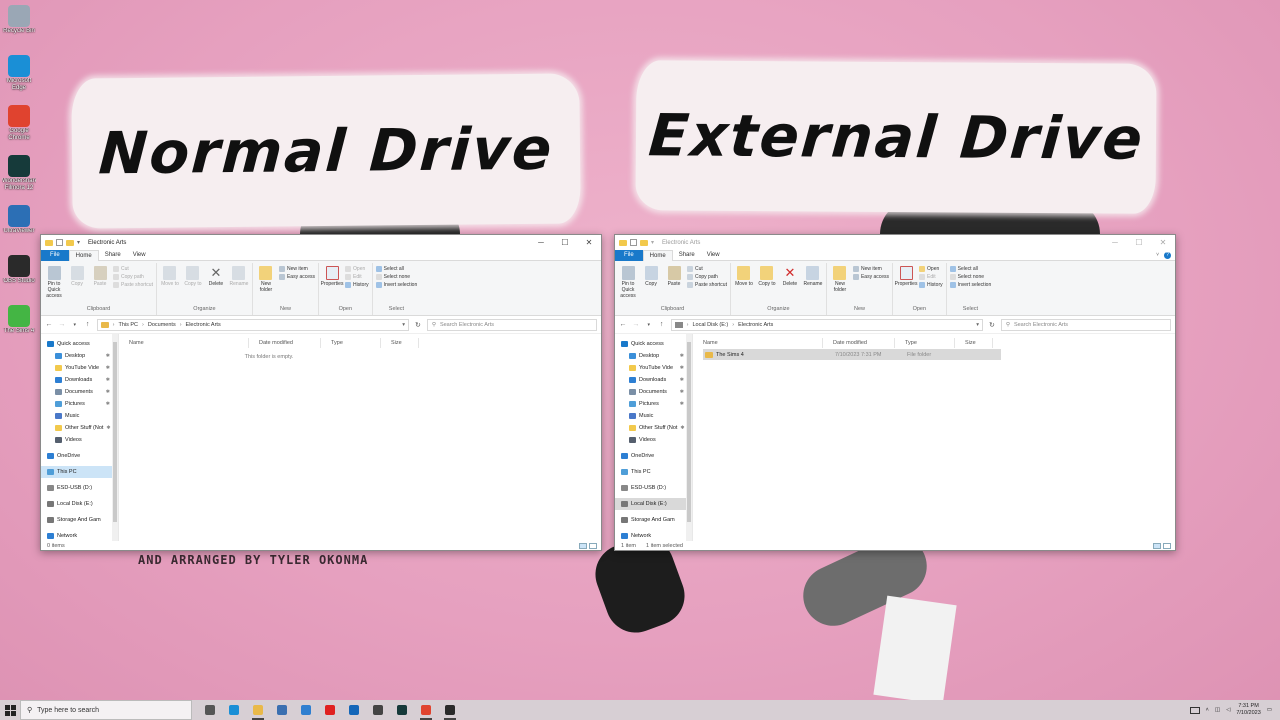 This screenshot has width=1280, height=720. What do you see at coordinates (266, 284) in the screenshot?
I see `new-folder-button: New folder` at bounding box center [266, 284].